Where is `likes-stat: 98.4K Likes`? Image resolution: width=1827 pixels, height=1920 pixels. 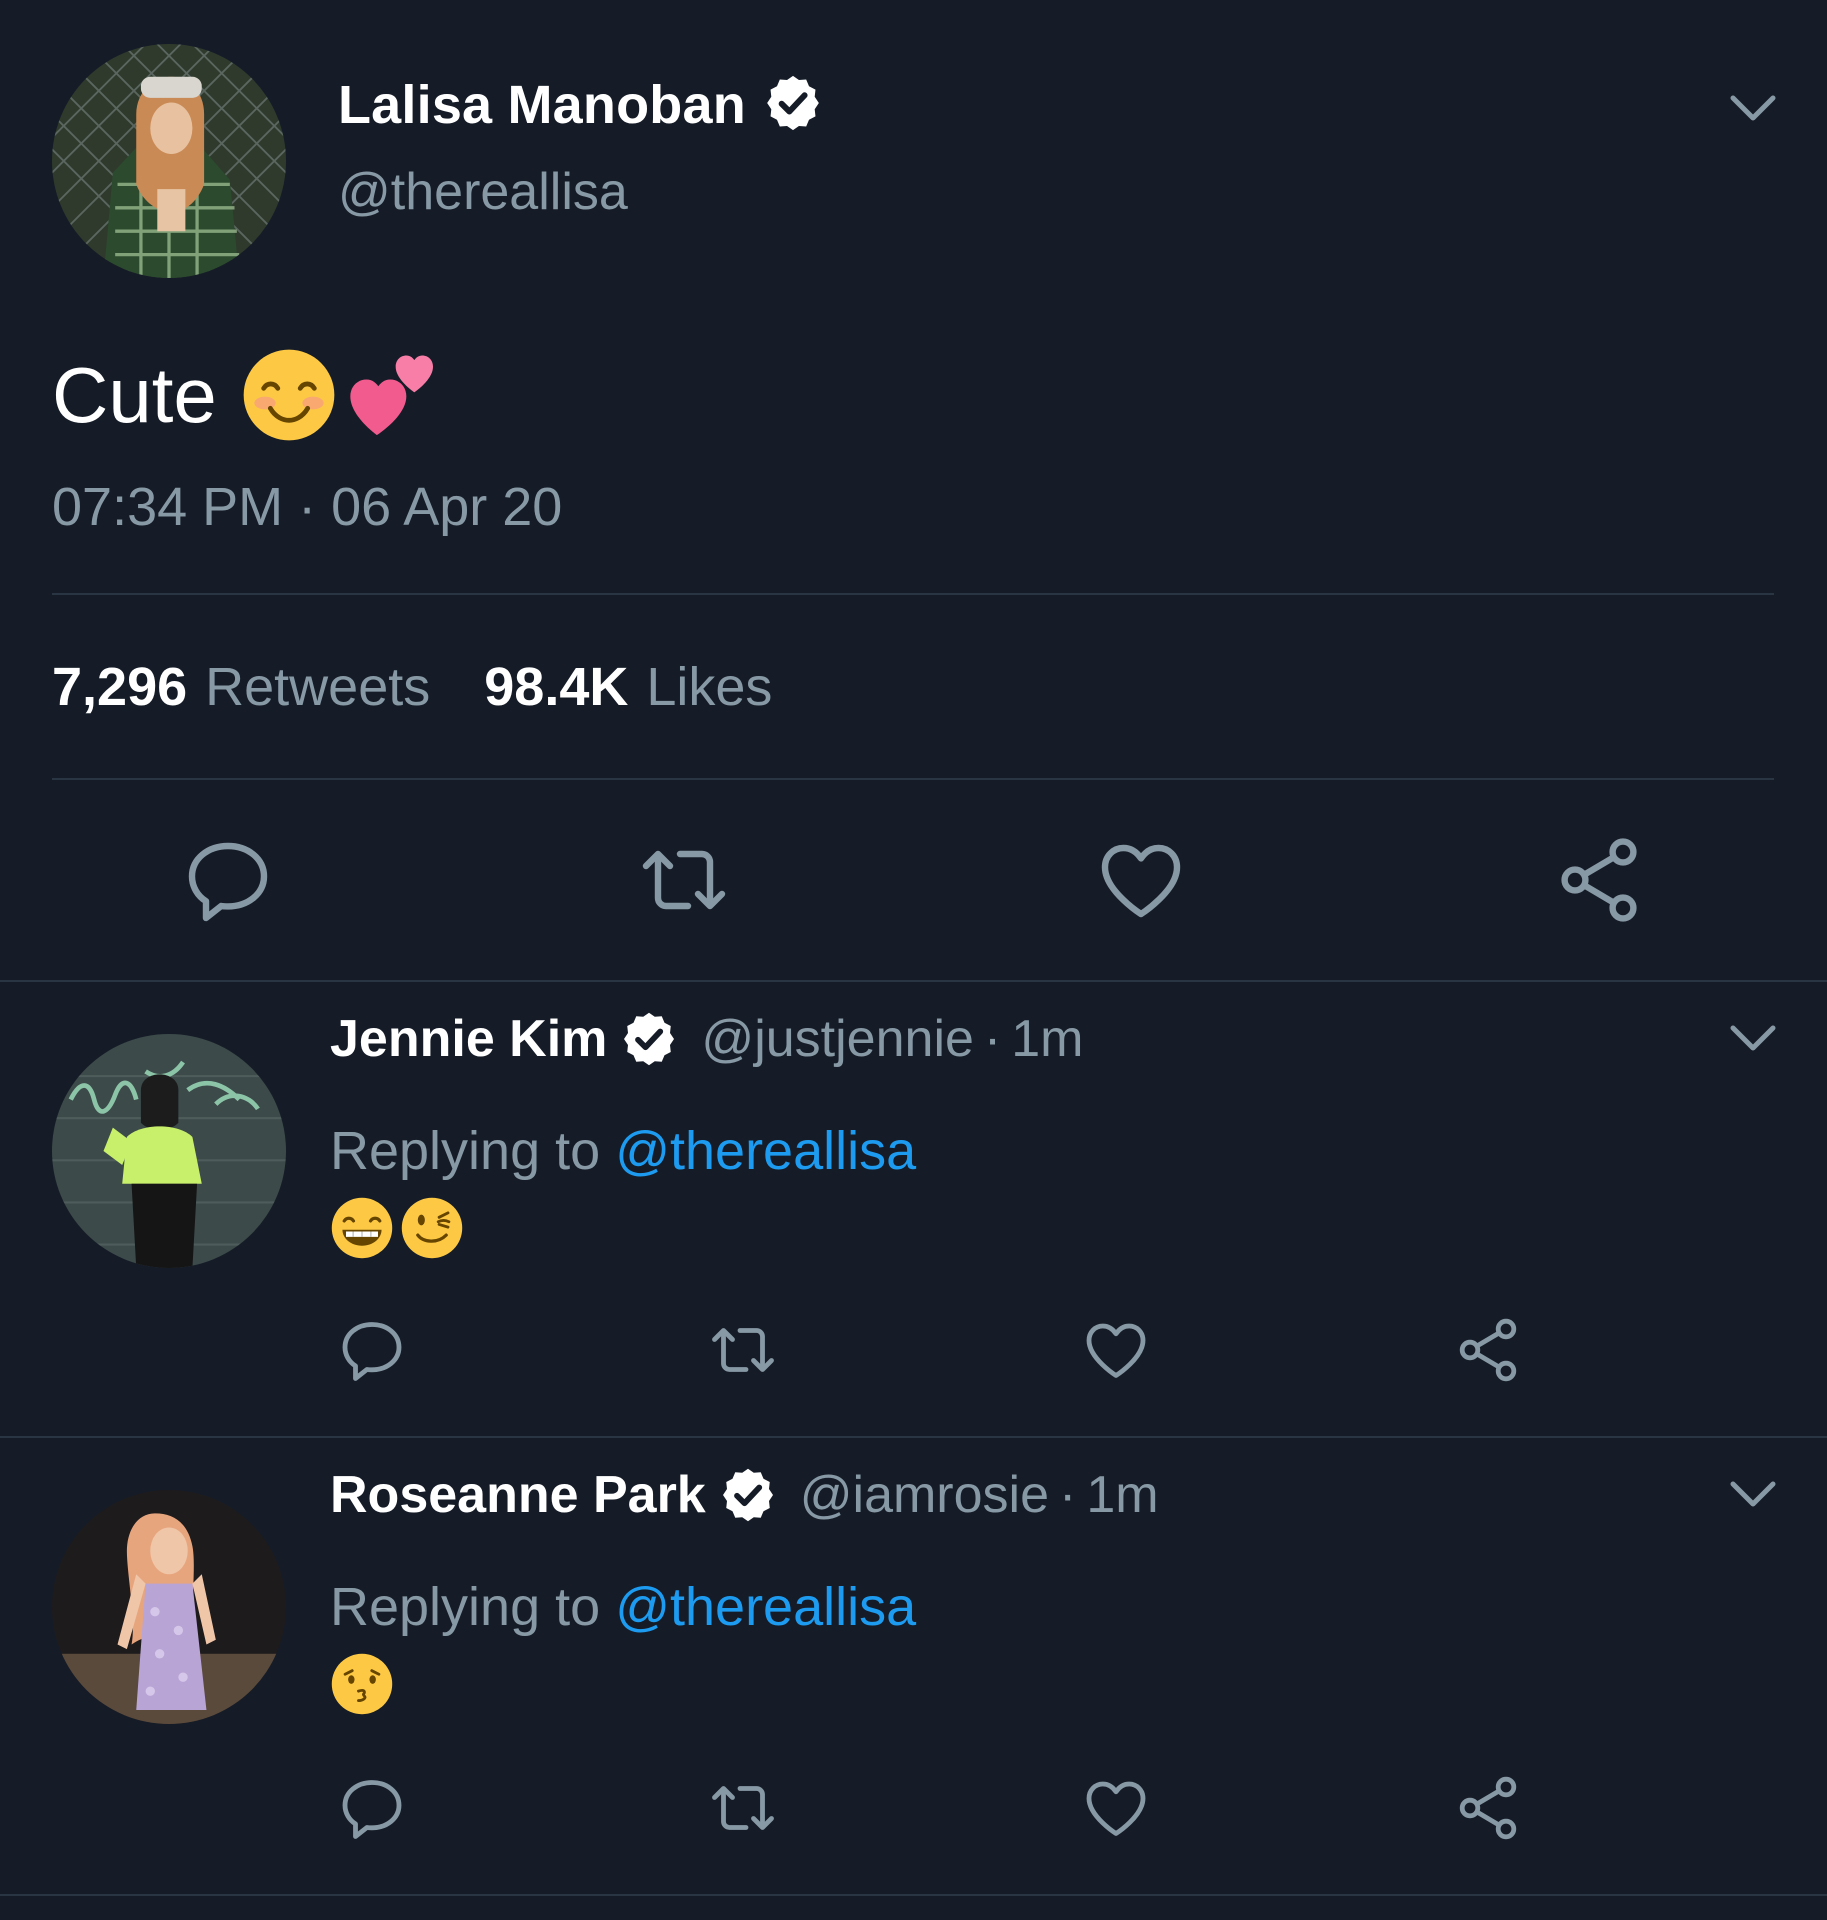 likes-stat: 98.4K Likes is located at coordinates (628, 687).